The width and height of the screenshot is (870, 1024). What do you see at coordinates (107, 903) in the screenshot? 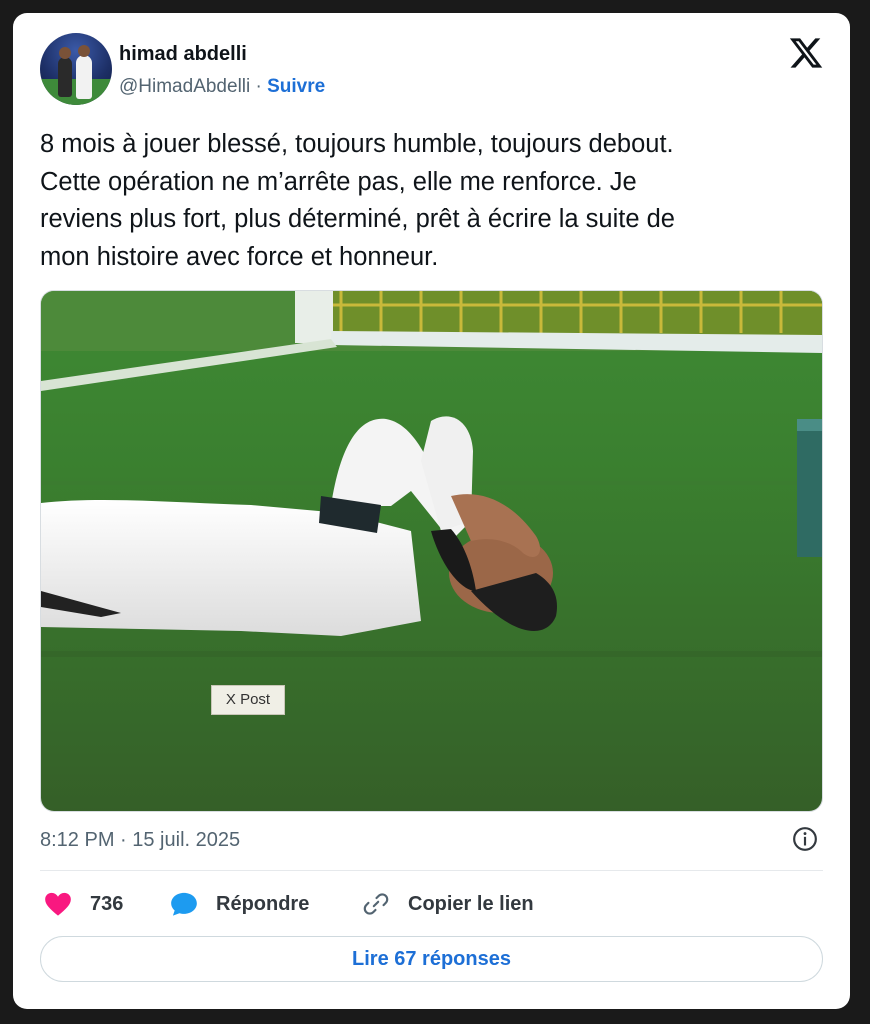
I see `like-count: 736` at bounding box center [107, 903].